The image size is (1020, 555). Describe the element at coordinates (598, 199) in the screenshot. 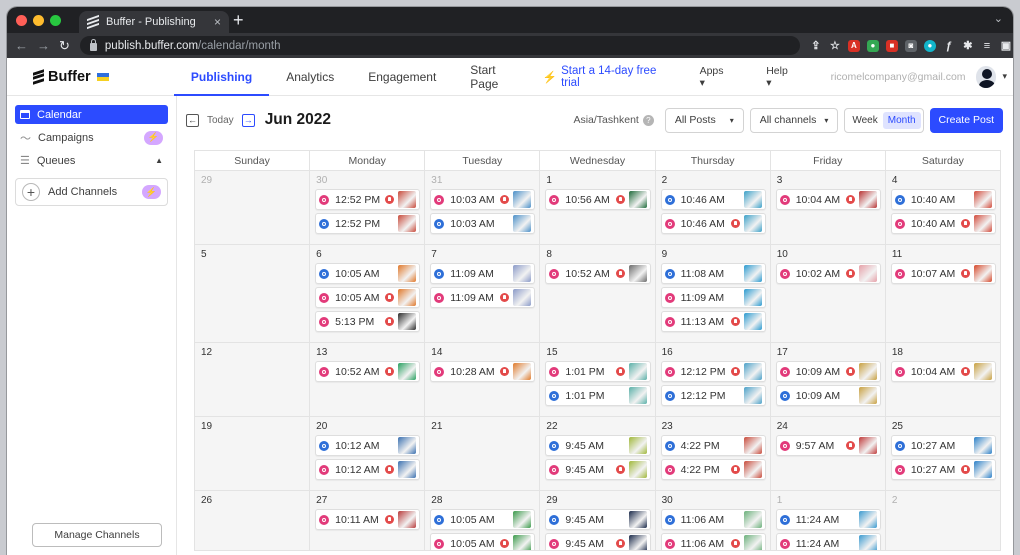

I see `scheduled-post-card: 10:56 AM` at that location.